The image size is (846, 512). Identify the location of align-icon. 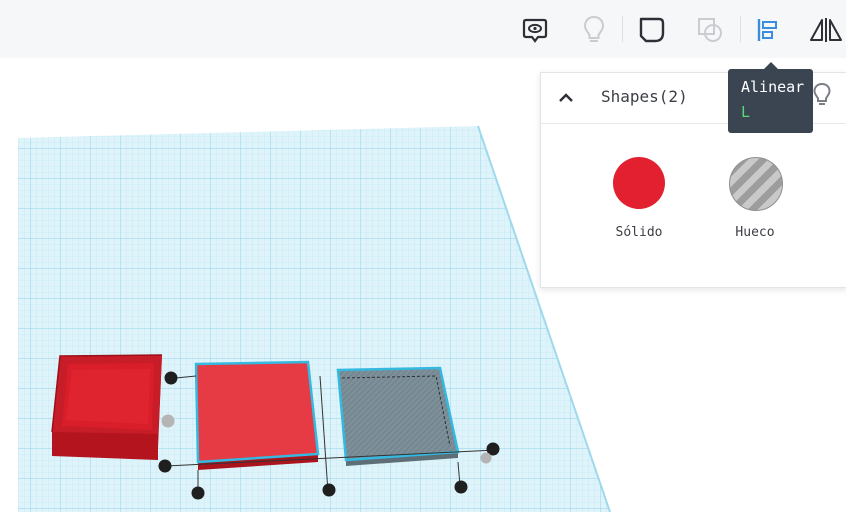
(767, 30).